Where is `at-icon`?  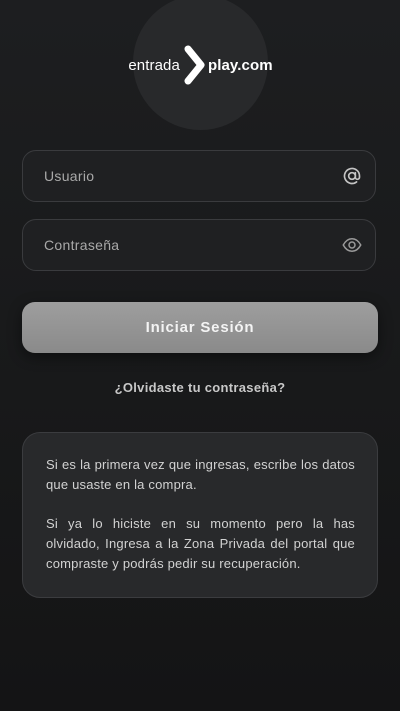
at-icon is located at coordinates (352, 176).